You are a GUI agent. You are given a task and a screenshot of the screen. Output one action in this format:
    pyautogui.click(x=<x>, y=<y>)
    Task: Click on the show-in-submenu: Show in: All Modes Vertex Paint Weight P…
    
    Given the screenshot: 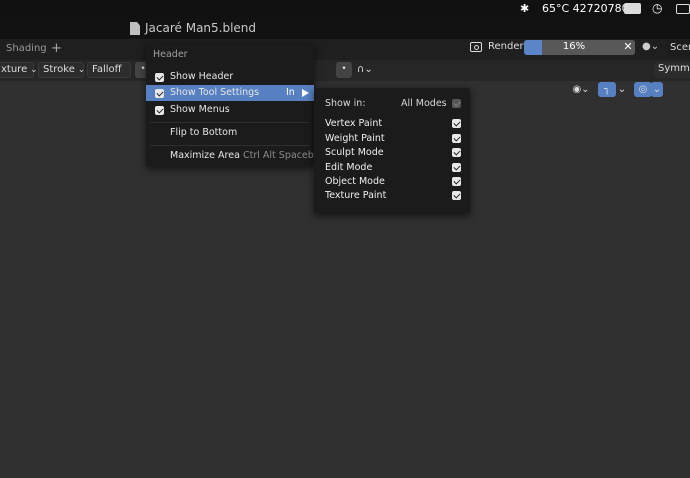 What is the action you would take?
    pyautogui.click(x=392, y=151)
    